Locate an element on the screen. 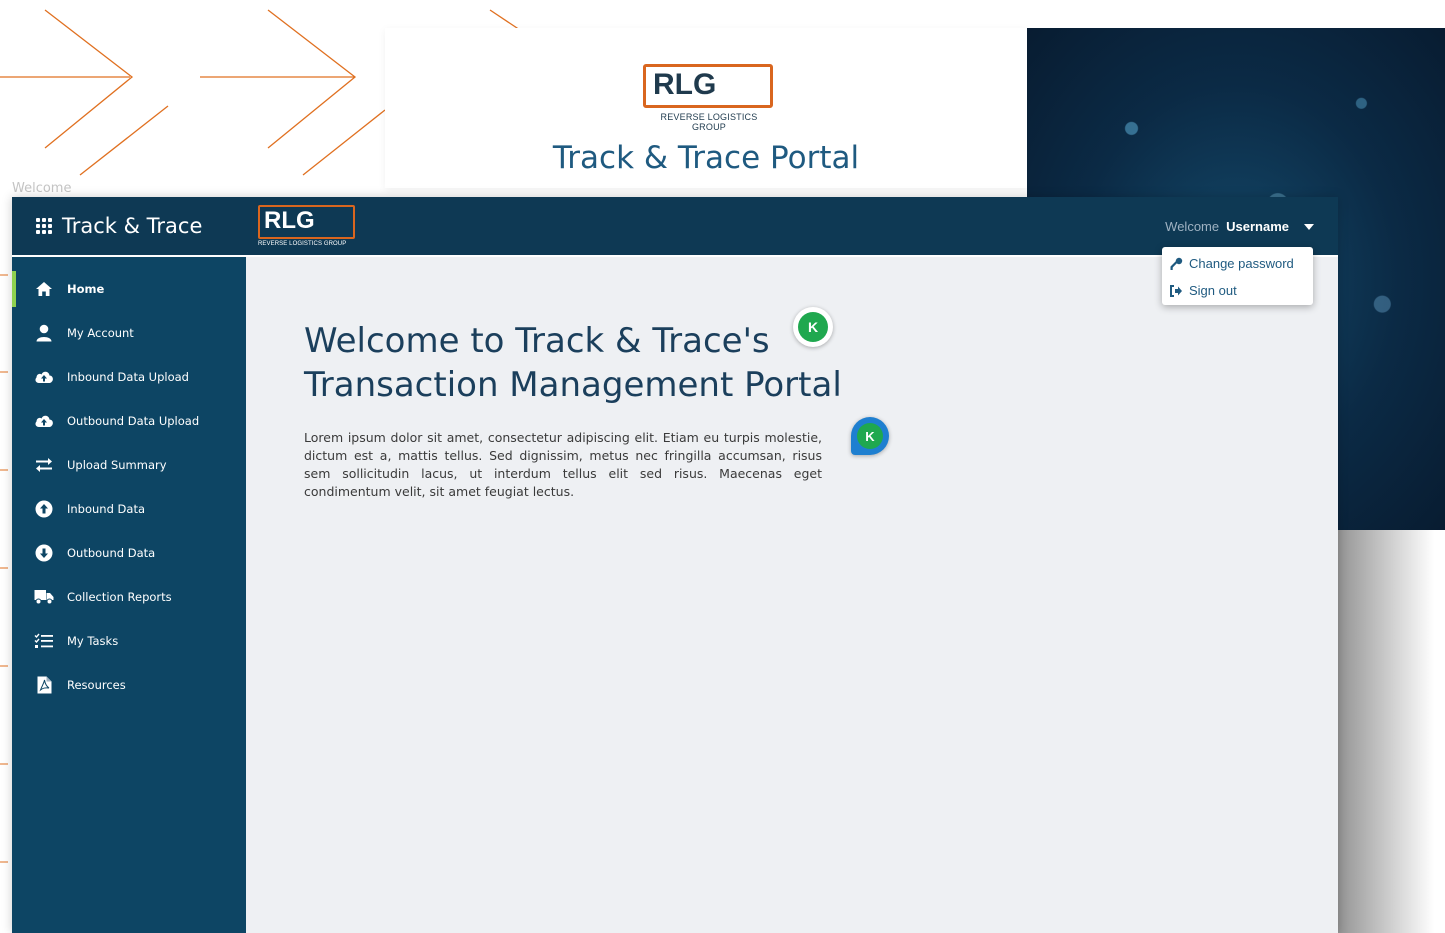 Image resolution: width=1445 pixels, height=933 pixels. arrow-circle-up-icon is located at coordinates (44, 509).